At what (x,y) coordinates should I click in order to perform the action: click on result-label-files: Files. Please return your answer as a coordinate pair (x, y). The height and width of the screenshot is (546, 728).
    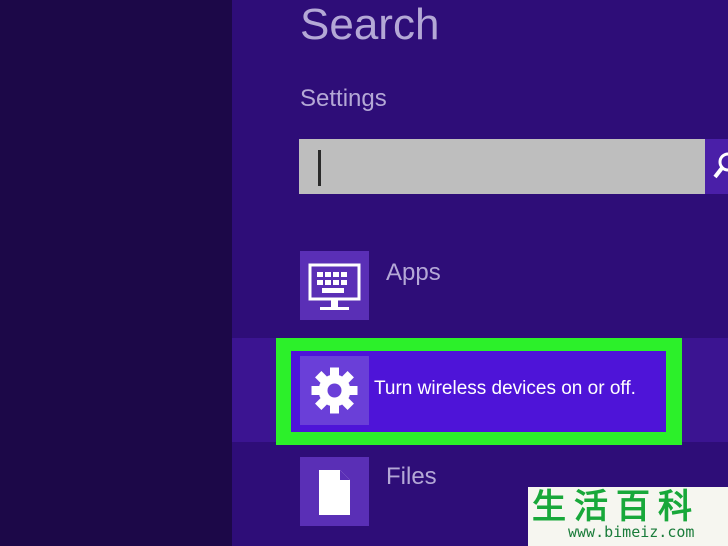
    Looking at the image, I should click on (411, 476).